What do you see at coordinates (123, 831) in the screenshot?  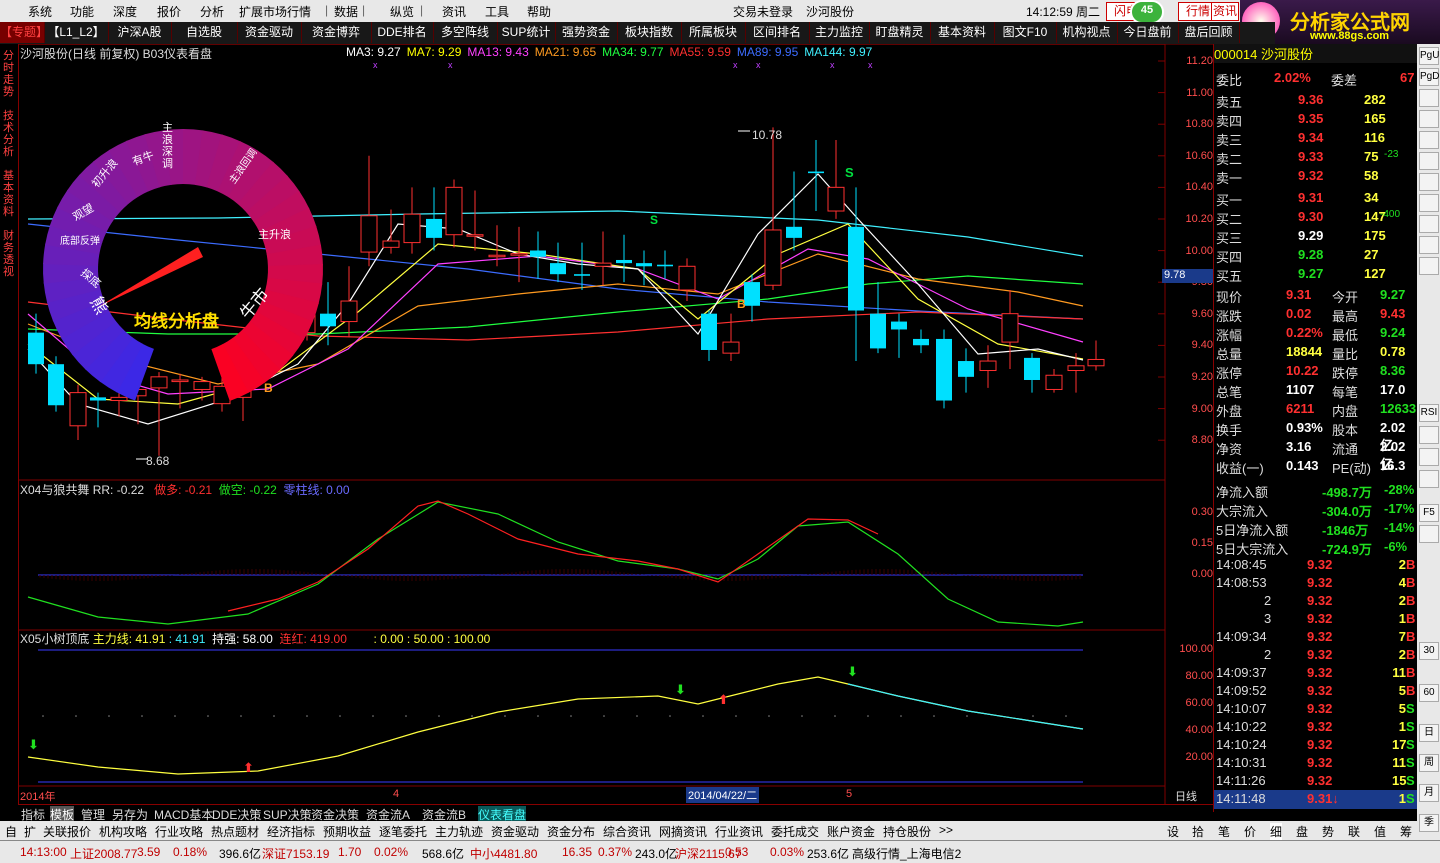 I see `info-tab: 机构攻略` at bounding box center [123, 831].